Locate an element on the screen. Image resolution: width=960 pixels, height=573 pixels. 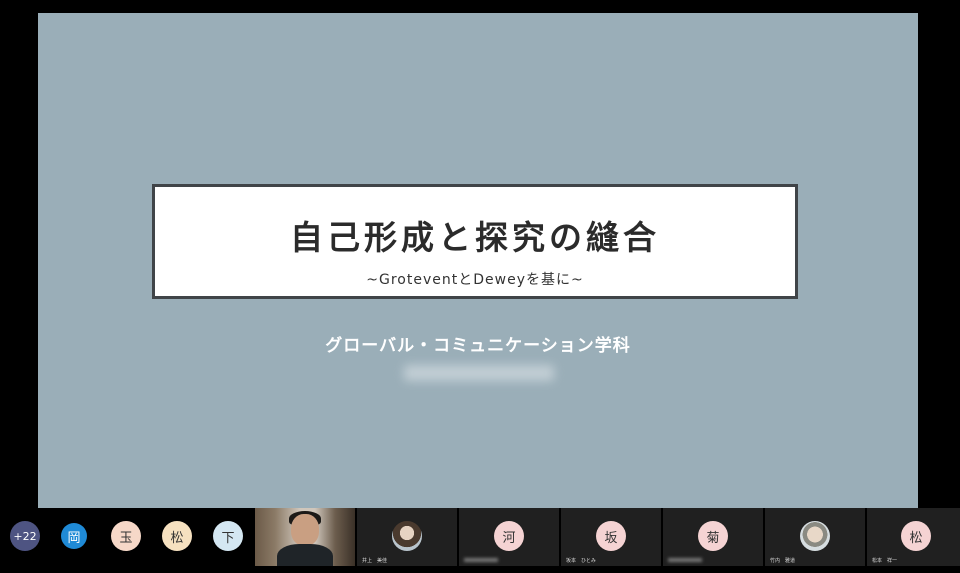
participant-name: 松本 祥一 is located at coordinates (885, 561).